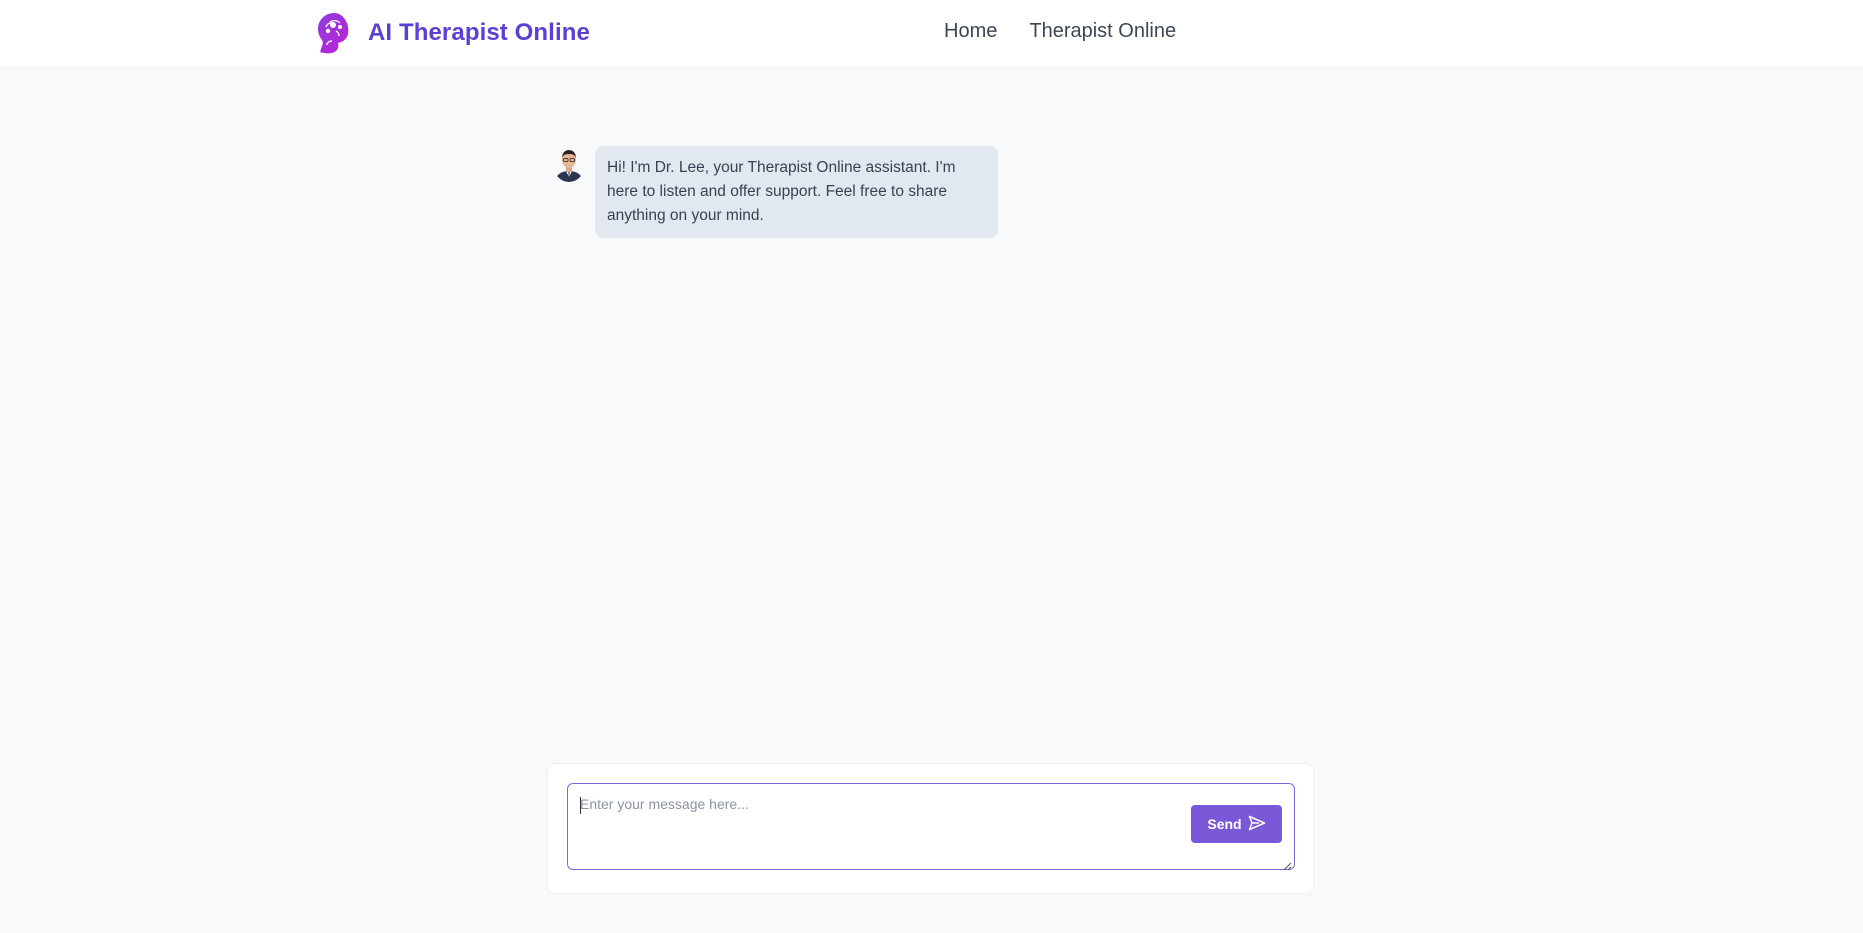  Describe the element at coordinates (880, 826) in the screenshot. I see `message-input` at that location.